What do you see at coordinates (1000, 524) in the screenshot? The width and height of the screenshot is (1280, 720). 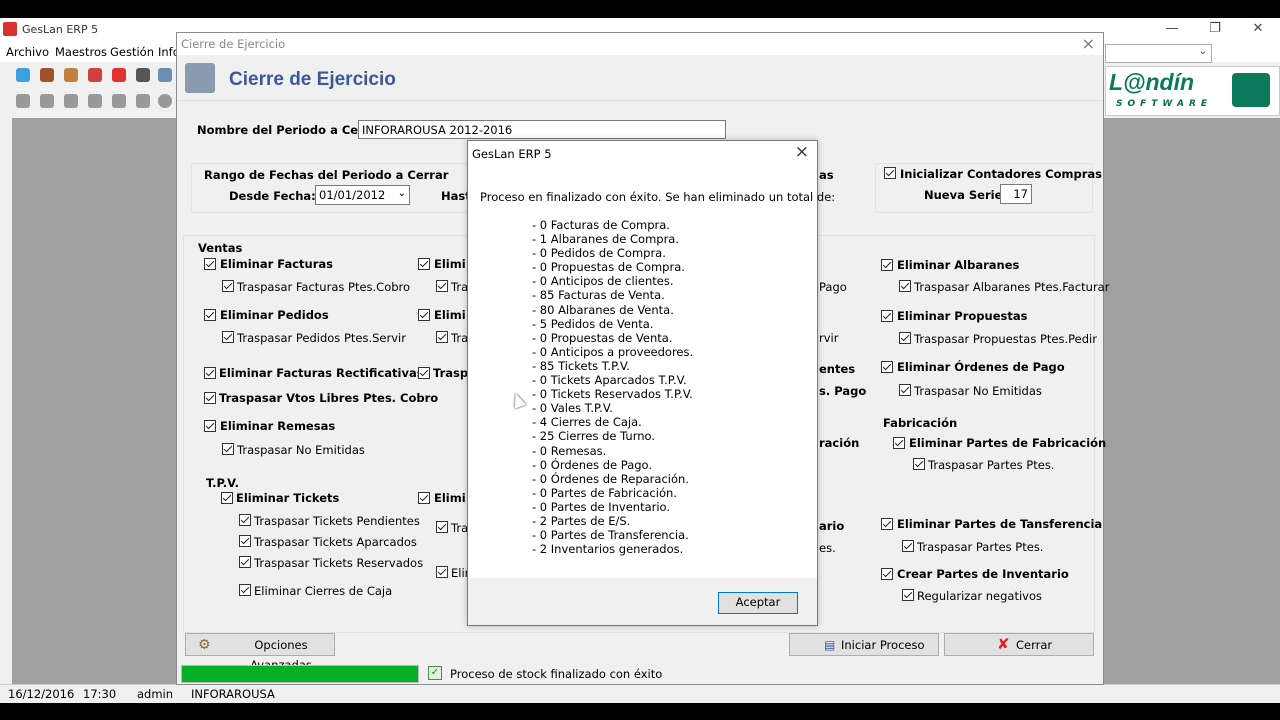 I see `eliminar-partes-transf-label: Eliminar Partes de Tansferencia` at bounding box center [1000, 524].